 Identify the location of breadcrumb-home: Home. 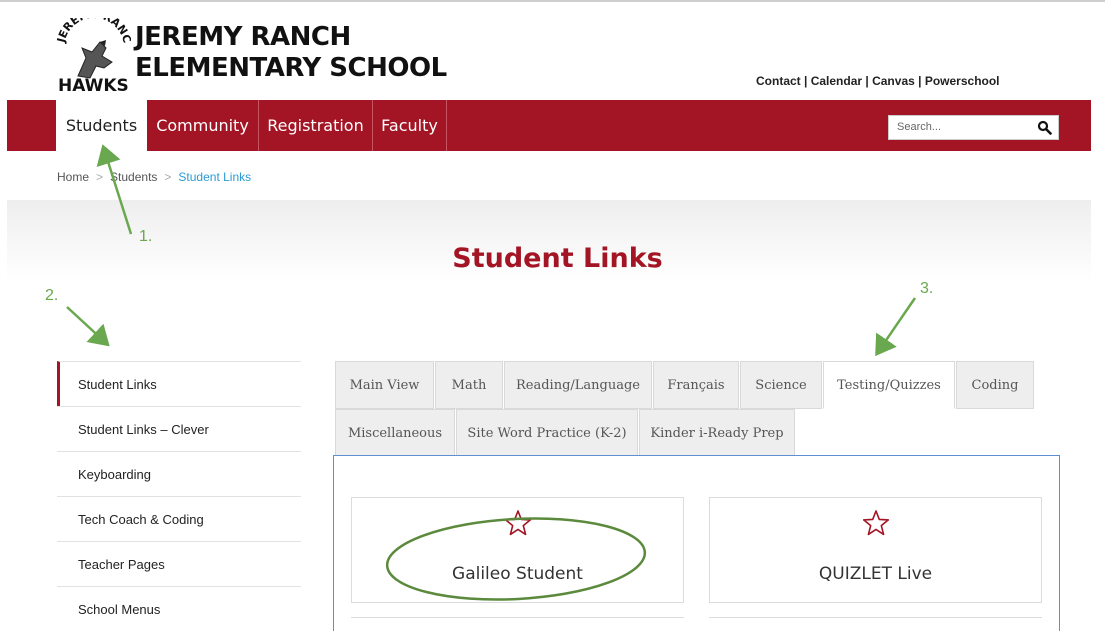
(73, 177).